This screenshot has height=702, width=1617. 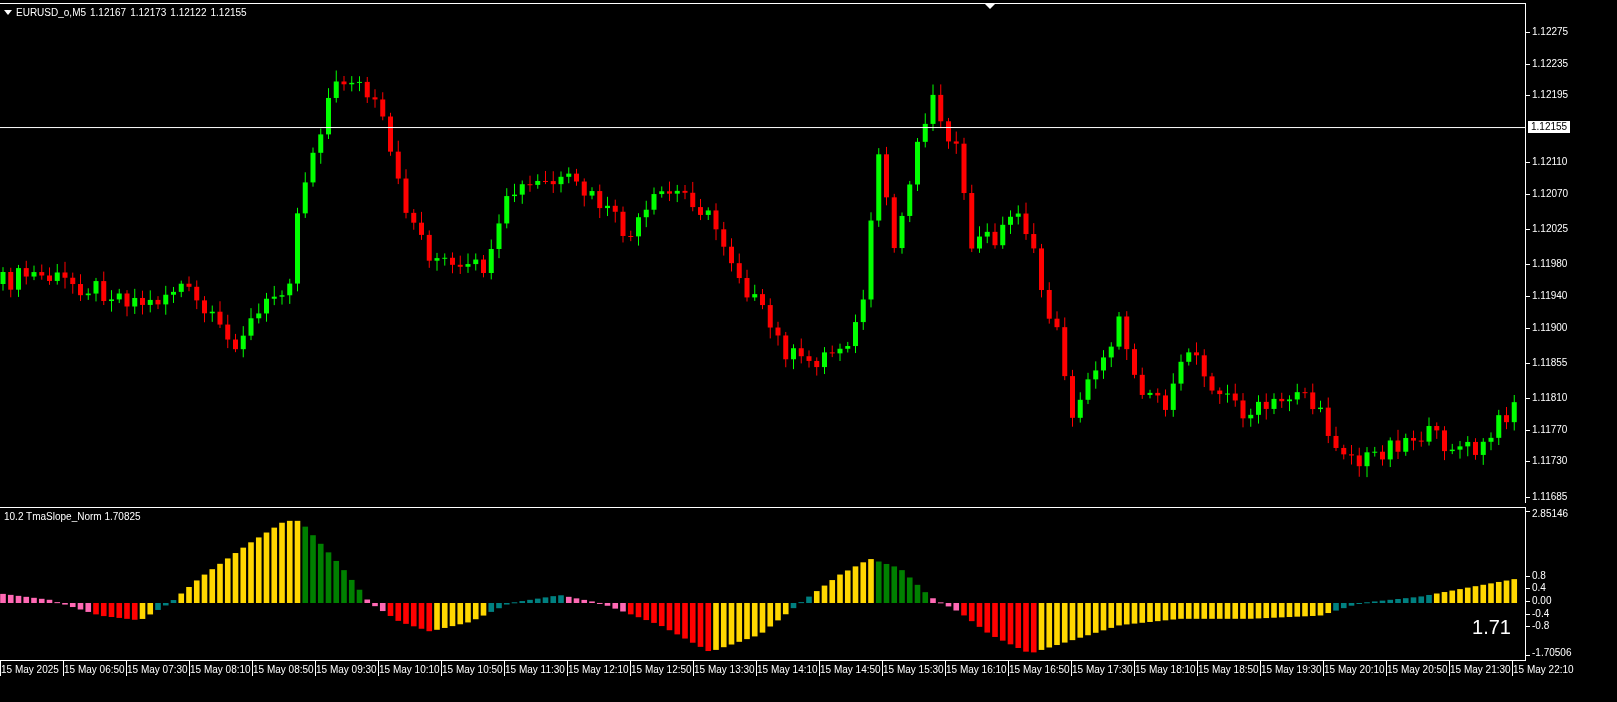 I want to click on indicator-tick: -0.8, so click(x=1541, y=626).